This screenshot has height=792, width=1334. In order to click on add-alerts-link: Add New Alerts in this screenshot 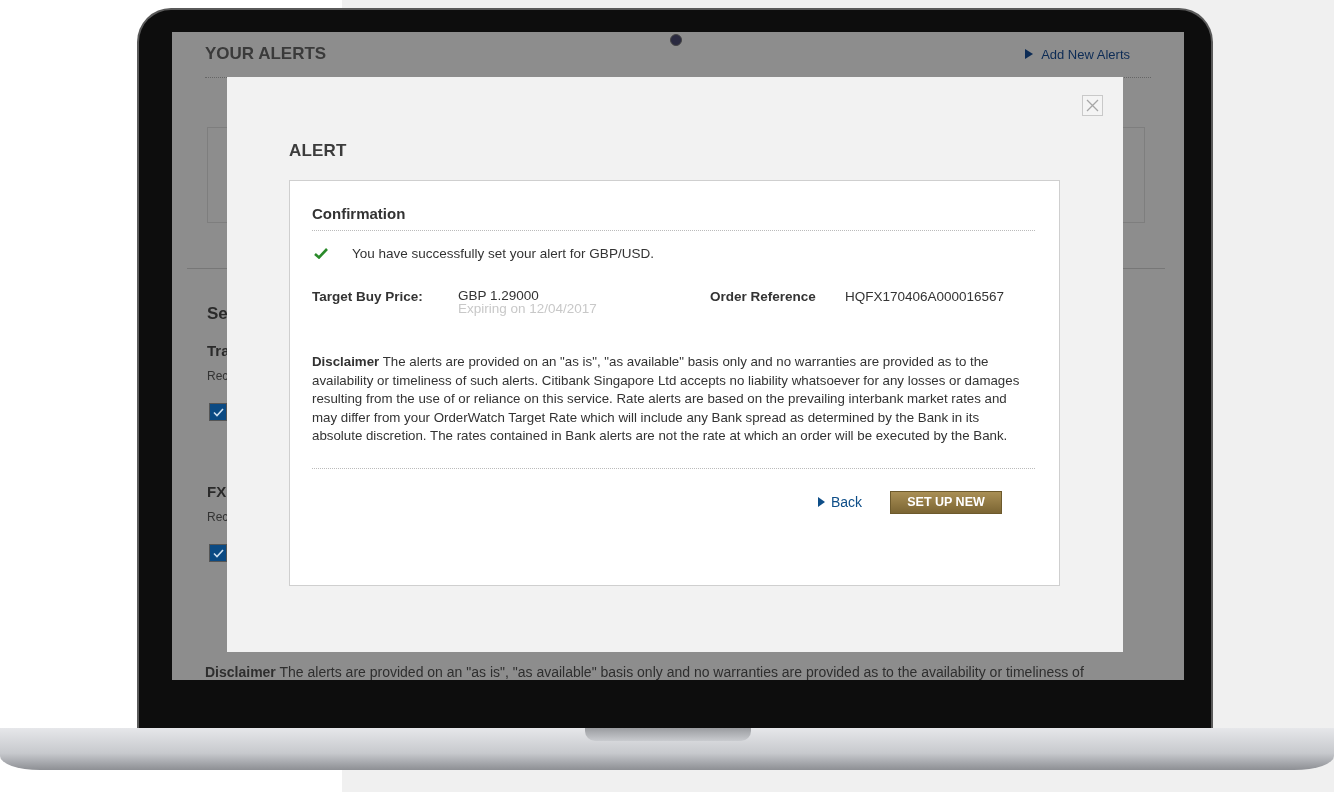, I will do `click(1077, 54)`.